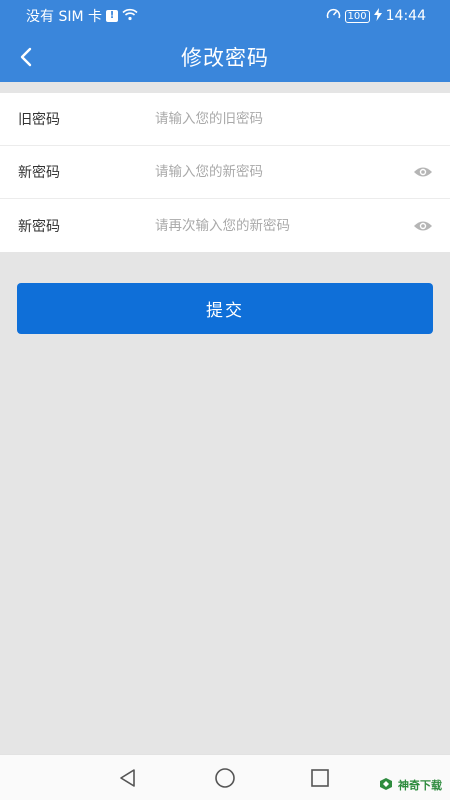 This screenshot has height=800, width=450. Describe the element at coordinates (275, 225) in the screenshot. I see `confirm-password-input` at that location.